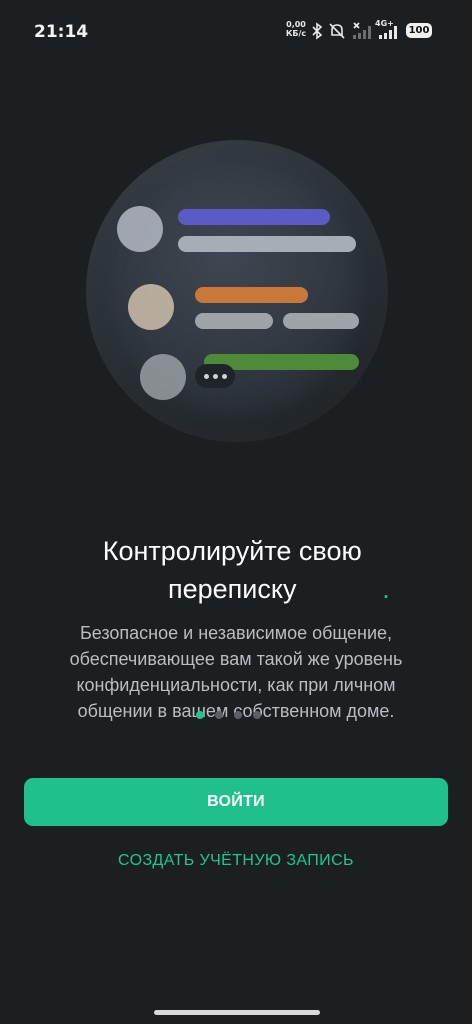  Describe the element at coordinates (296, 24) in the screenshot. I see `net-speed-value: 0,00` at that location.